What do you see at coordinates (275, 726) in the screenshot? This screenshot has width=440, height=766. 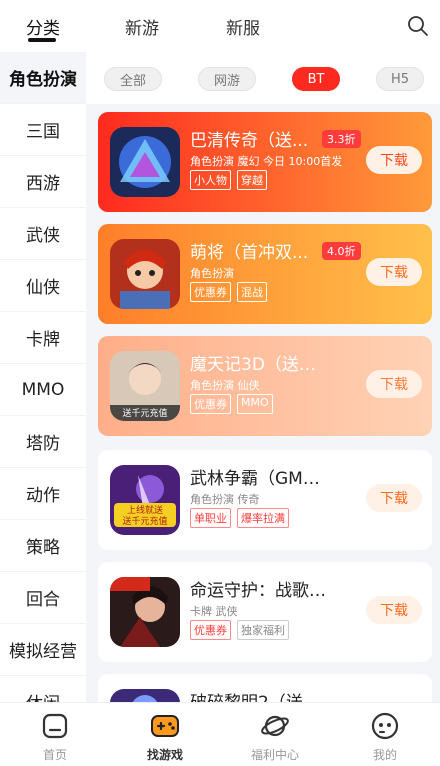 I see `planet-icon` at bounding box center [275, 726].